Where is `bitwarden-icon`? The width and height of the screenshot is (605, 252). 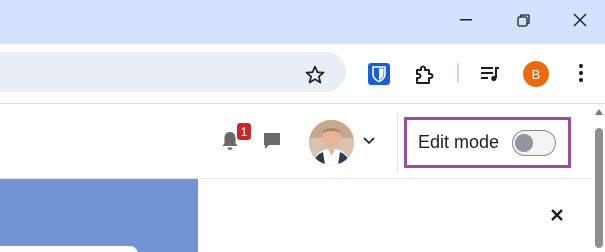 bitwarden-icon is located at coordinates (379, 74).